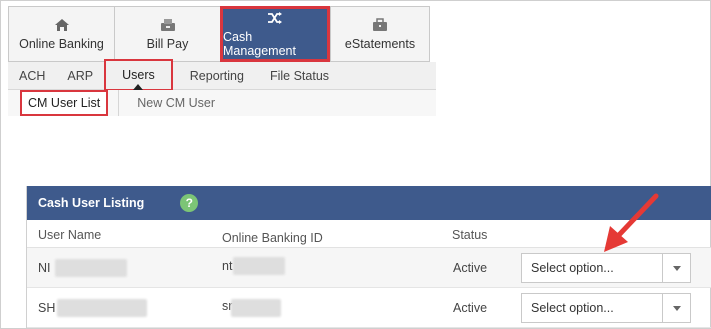 Image resolution: width=711 pixels, height=329 pixels. I want to click on chevron-down-icon, so click(676, 308).